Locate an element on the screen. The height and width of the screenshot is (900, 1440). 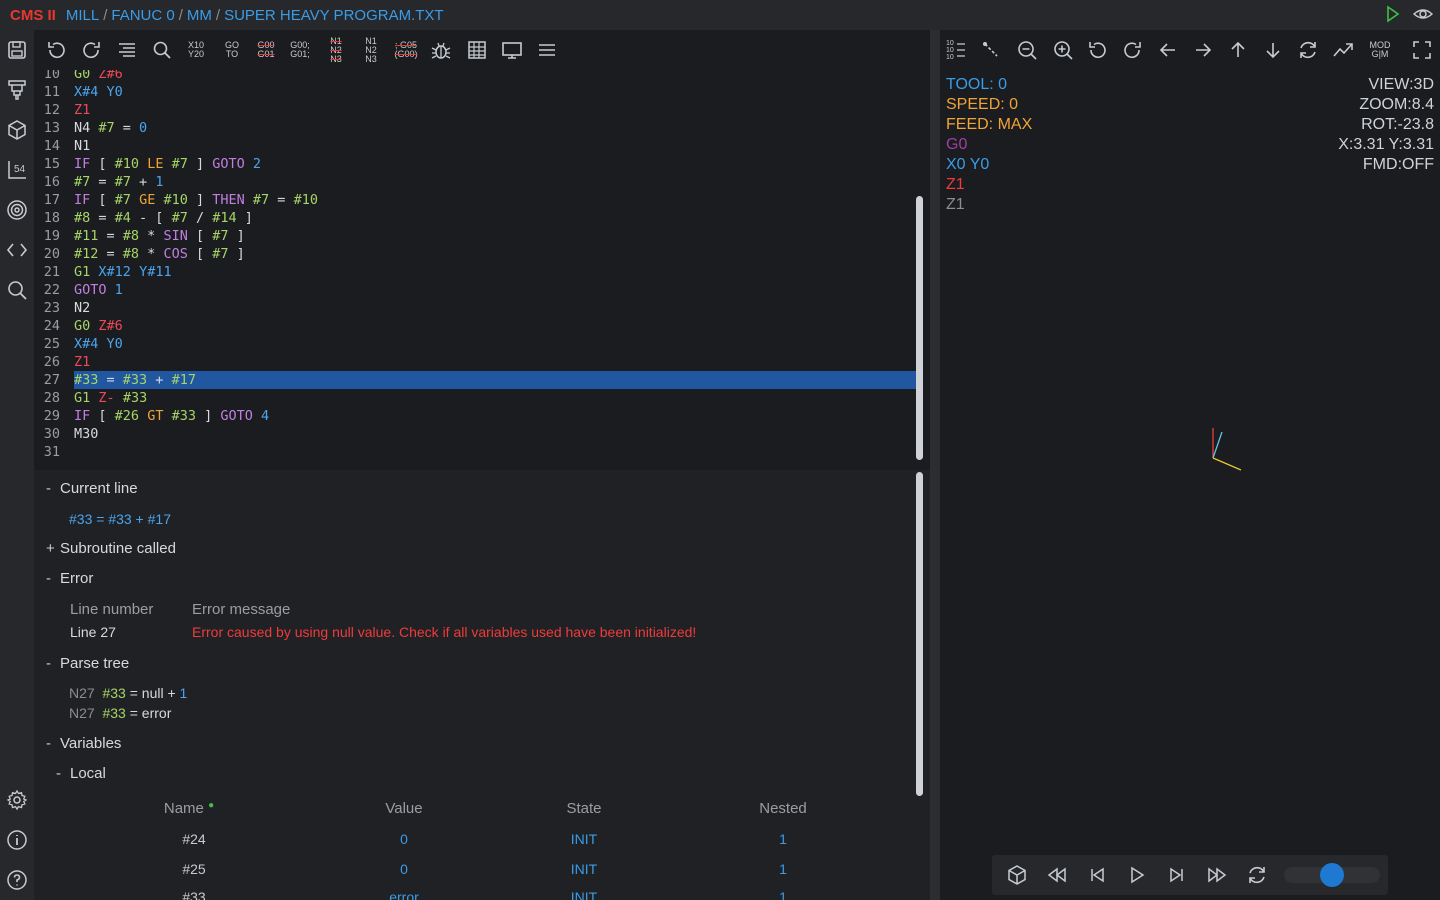
trend-icon is located at coordinates (1343, 50).